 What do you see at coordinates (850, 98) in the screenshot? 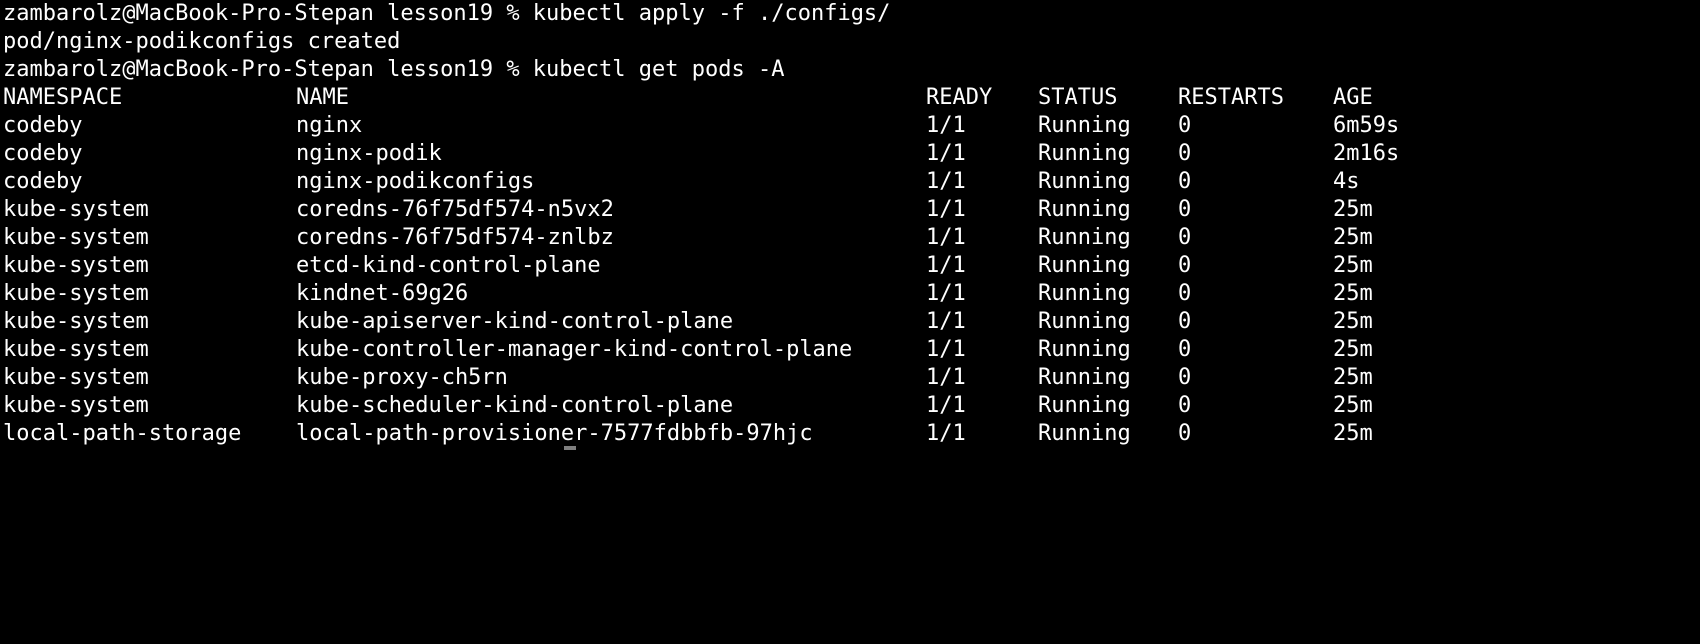
I see `pods-table-header: NAMESPACE NAME READY STATUS RESTARTS AGE` at bounding box center [850, 98].